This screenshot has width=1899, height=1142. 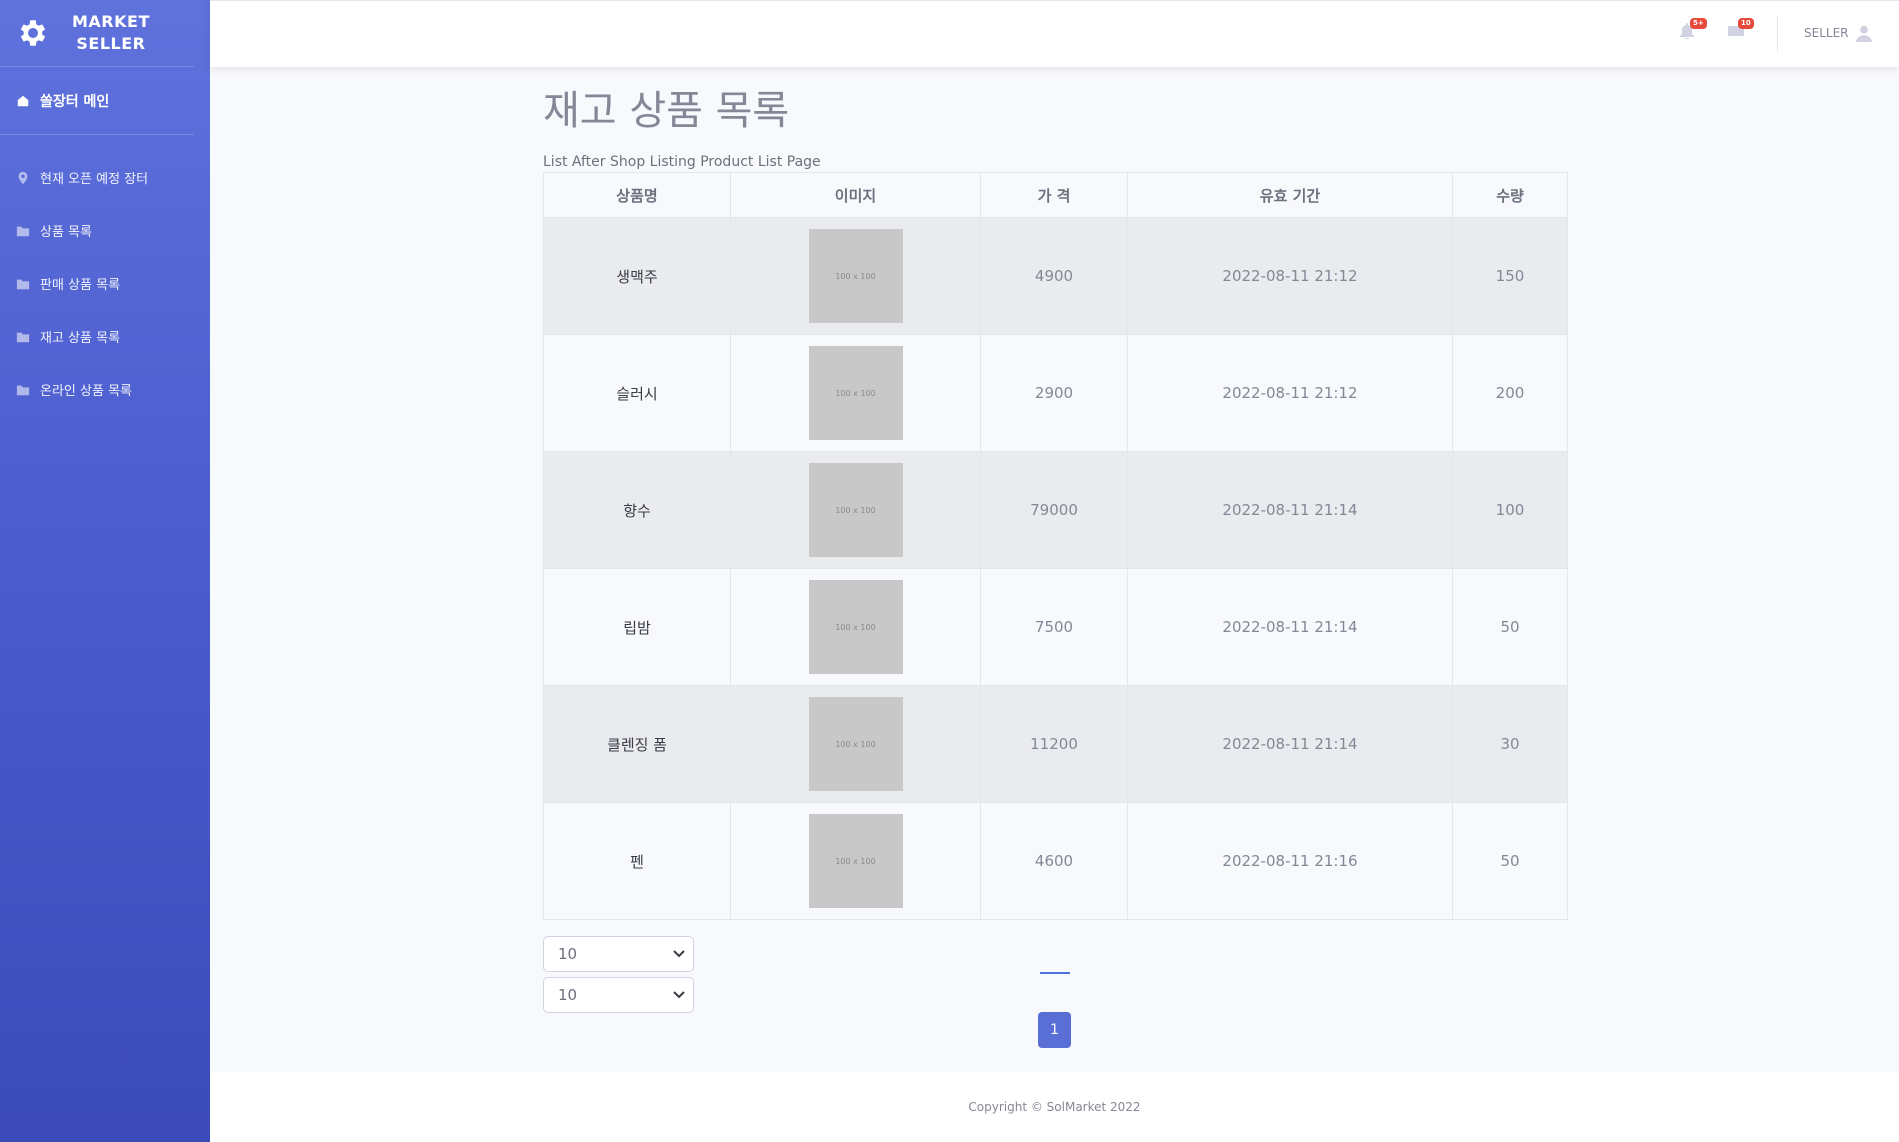 I want to click on brand: MARKET SELLER, so click(x=97, y=33).